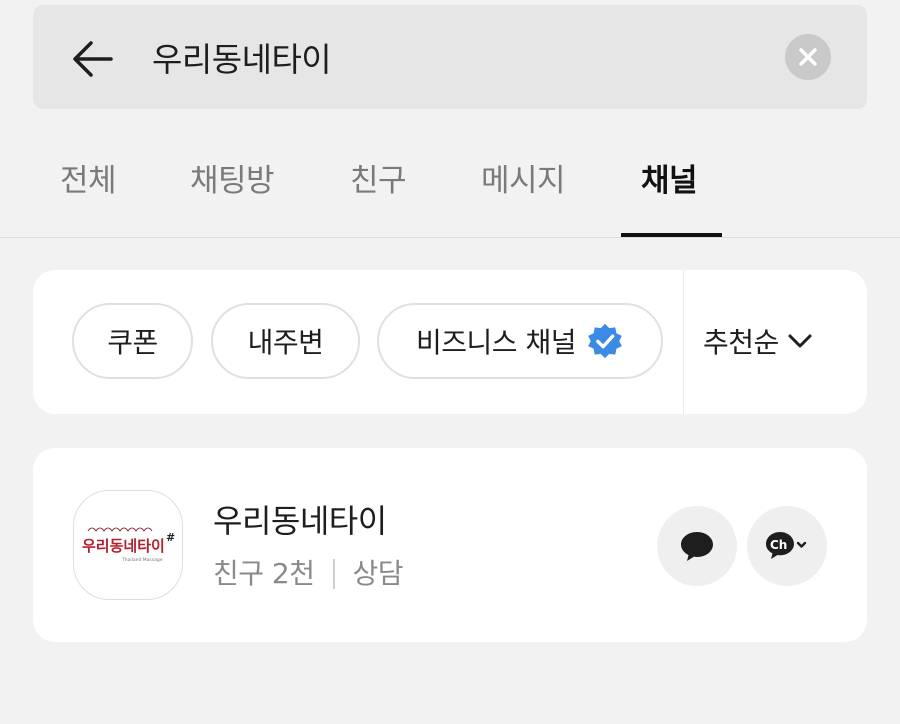 This screenshot has width=900, height=724. I want to click on channel-avatar: 우리동네타이 # Thailand Massage, so click(128, 545).